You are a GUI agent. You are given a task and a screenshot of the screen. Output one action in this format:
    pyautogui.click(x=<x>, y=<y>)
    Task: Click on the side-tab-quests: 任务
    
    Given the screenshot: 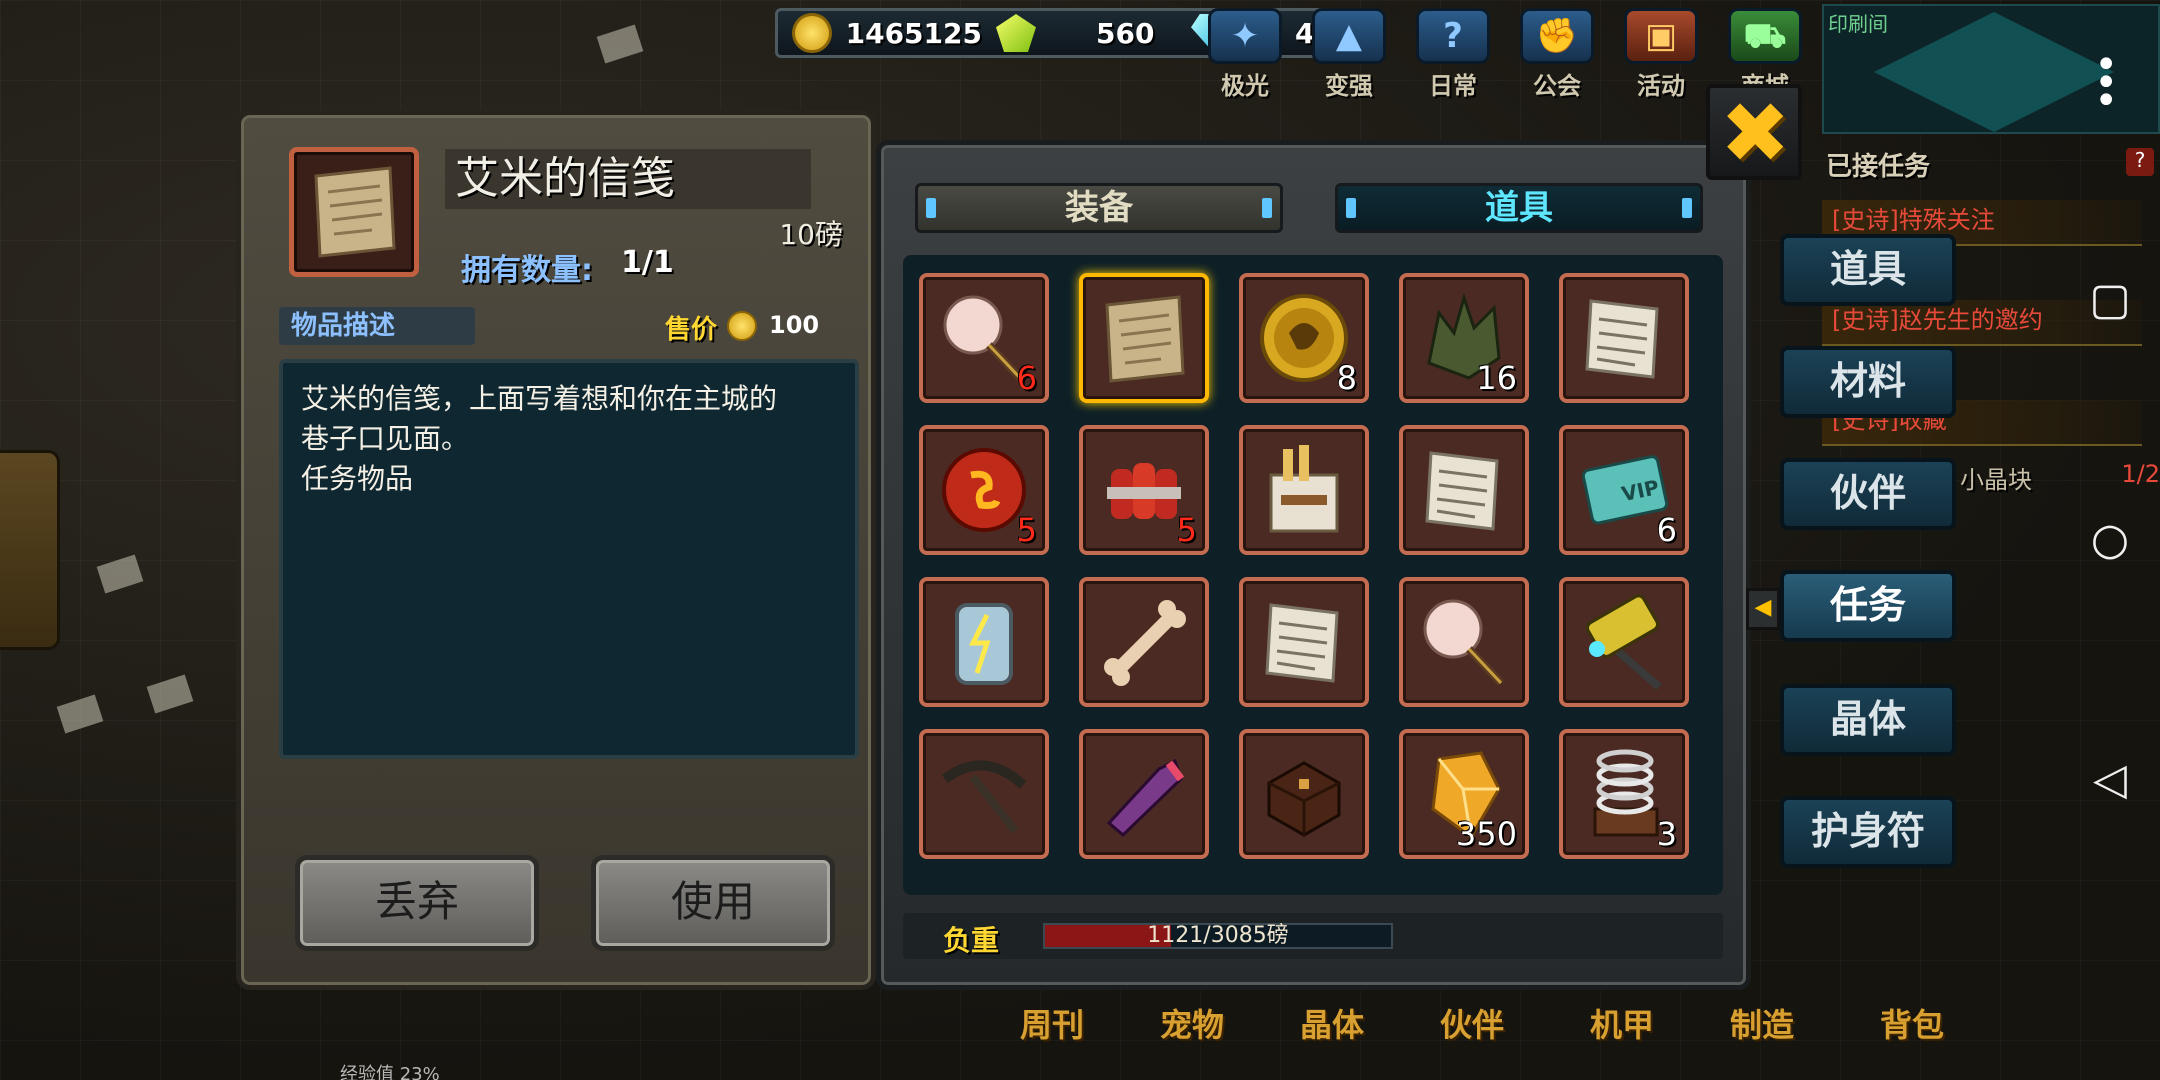 What is the action you would take?
    pyautogui.click(x=1868, y=606)
    